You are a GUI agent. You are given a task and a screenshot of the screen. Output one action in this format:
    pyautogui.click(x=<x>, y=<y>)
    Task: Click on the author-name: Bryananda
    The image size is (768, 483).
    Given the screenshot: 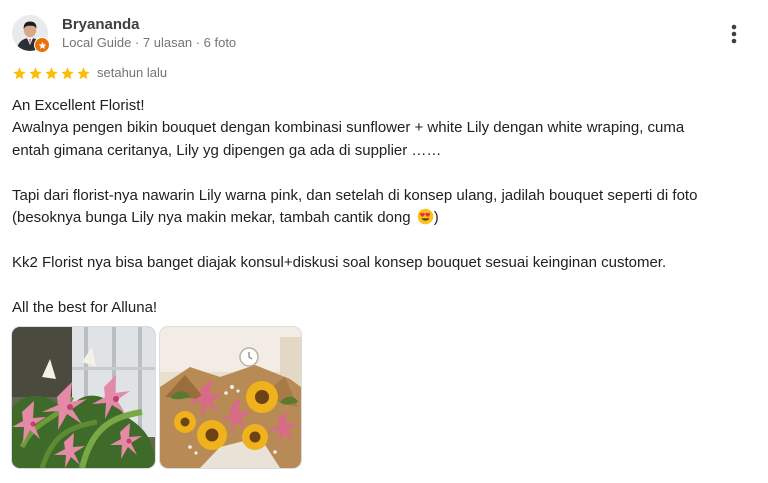 What is the action you would take?
    pyautogui.click(x=101, y=24)
    